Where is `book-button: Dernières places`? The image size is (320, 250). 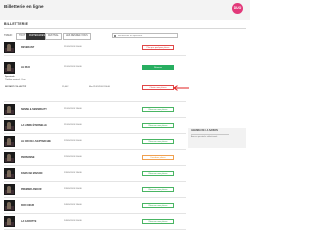 book-button: Dernières places is located at coordinates (158, 157).